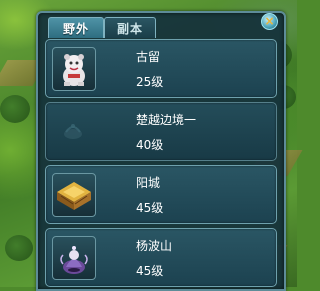 Image resolution: width=320 pixels, height=291 pixels. I want to click on purple-spirit-icon, so click(74, 258).